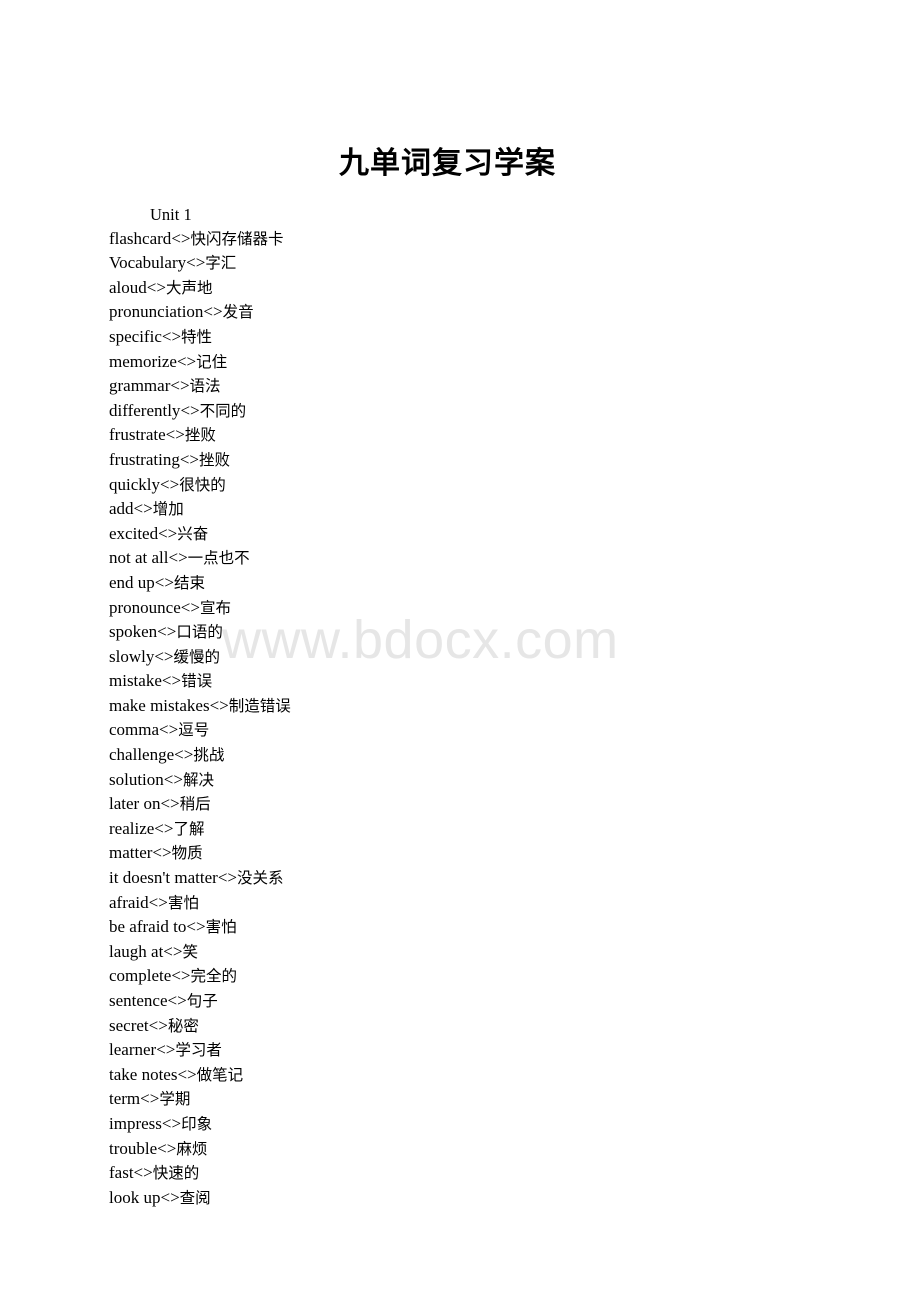 The image size is (920, 1302). I want to click on entry-term: secret, so click(129, 1025).